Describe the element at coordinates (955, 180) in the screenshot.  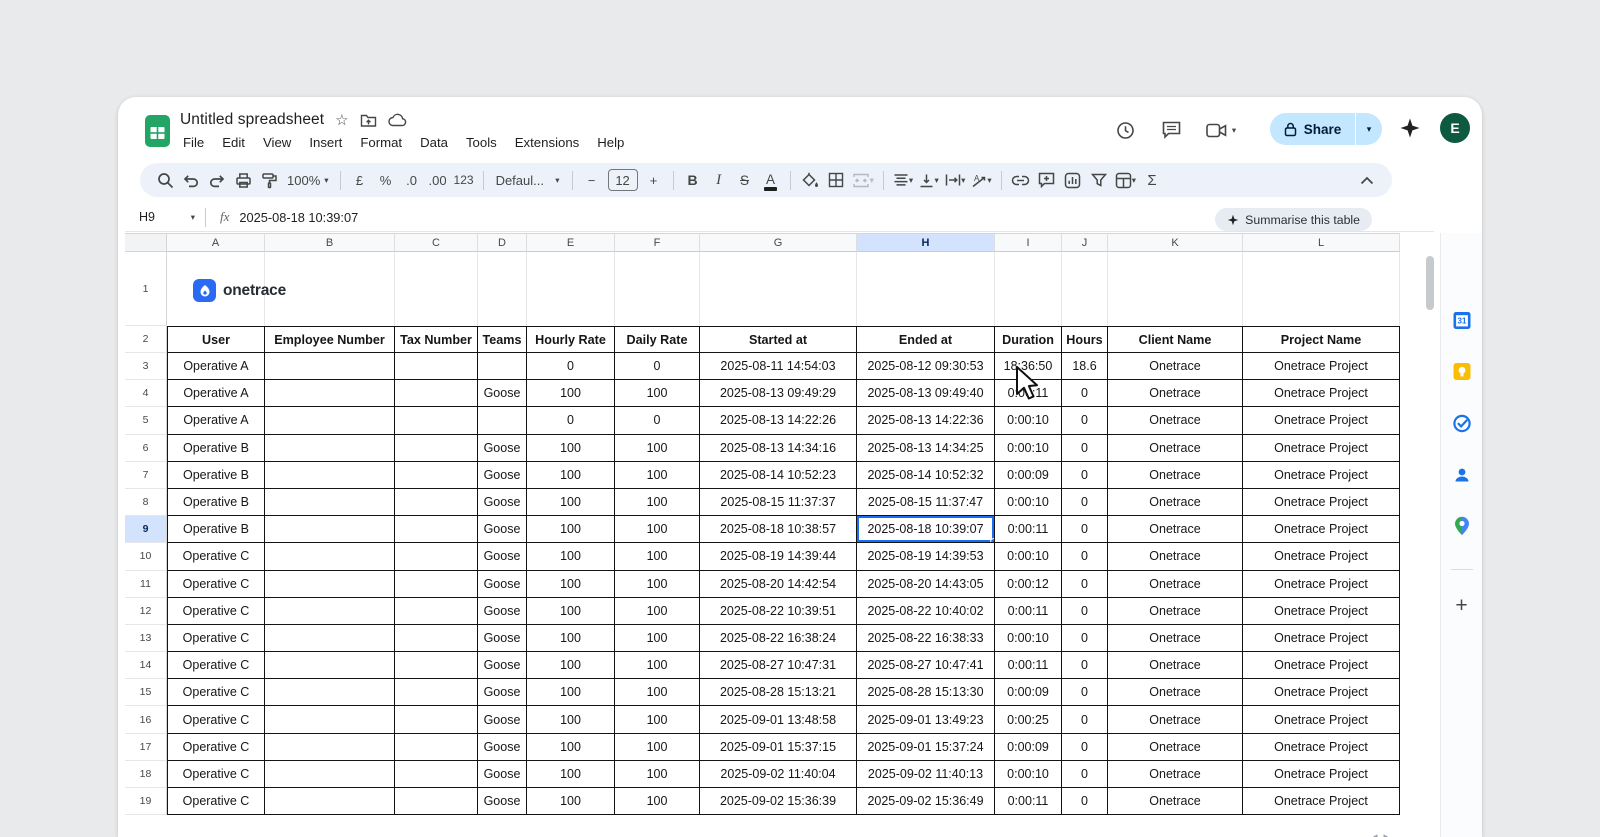
I see `text-wrap-icon: ▾` at that location.